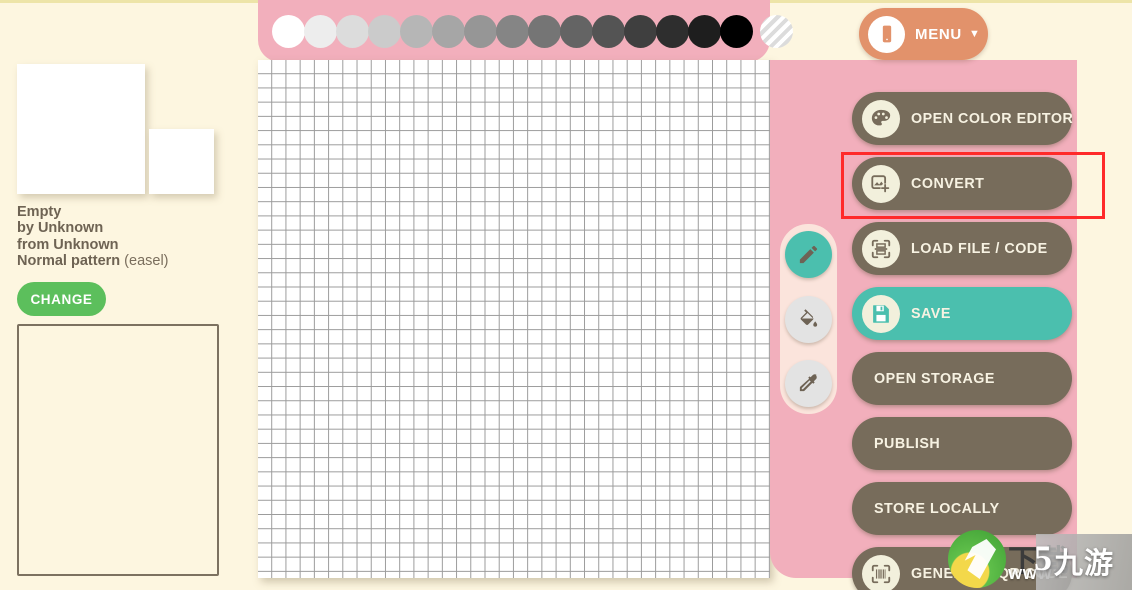 This screenshot has width=1132, height=590. I want to click on barcode-icon, so click(881, 572).